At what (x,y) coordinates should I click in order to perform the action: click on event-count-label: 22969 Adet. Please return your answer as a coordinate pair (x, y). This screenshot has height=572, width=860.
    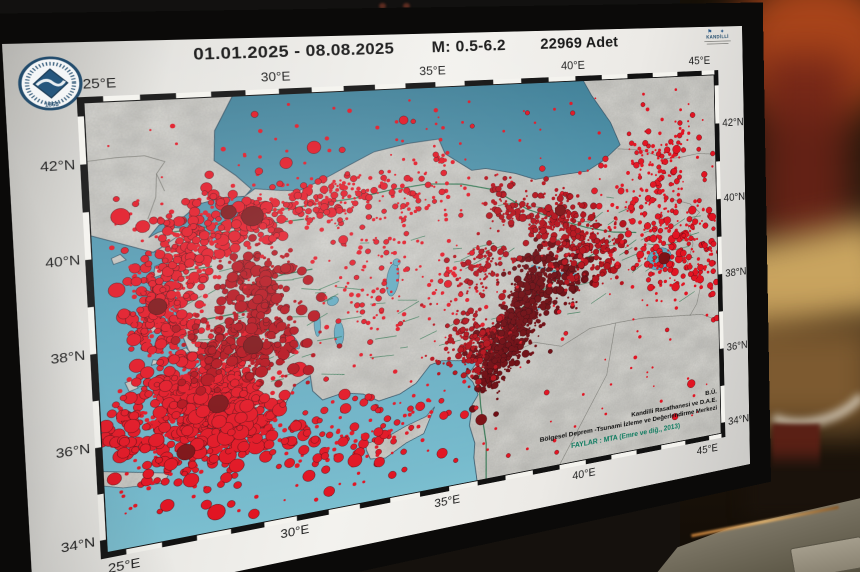
    Looking at the image, I should click on (579, 43).